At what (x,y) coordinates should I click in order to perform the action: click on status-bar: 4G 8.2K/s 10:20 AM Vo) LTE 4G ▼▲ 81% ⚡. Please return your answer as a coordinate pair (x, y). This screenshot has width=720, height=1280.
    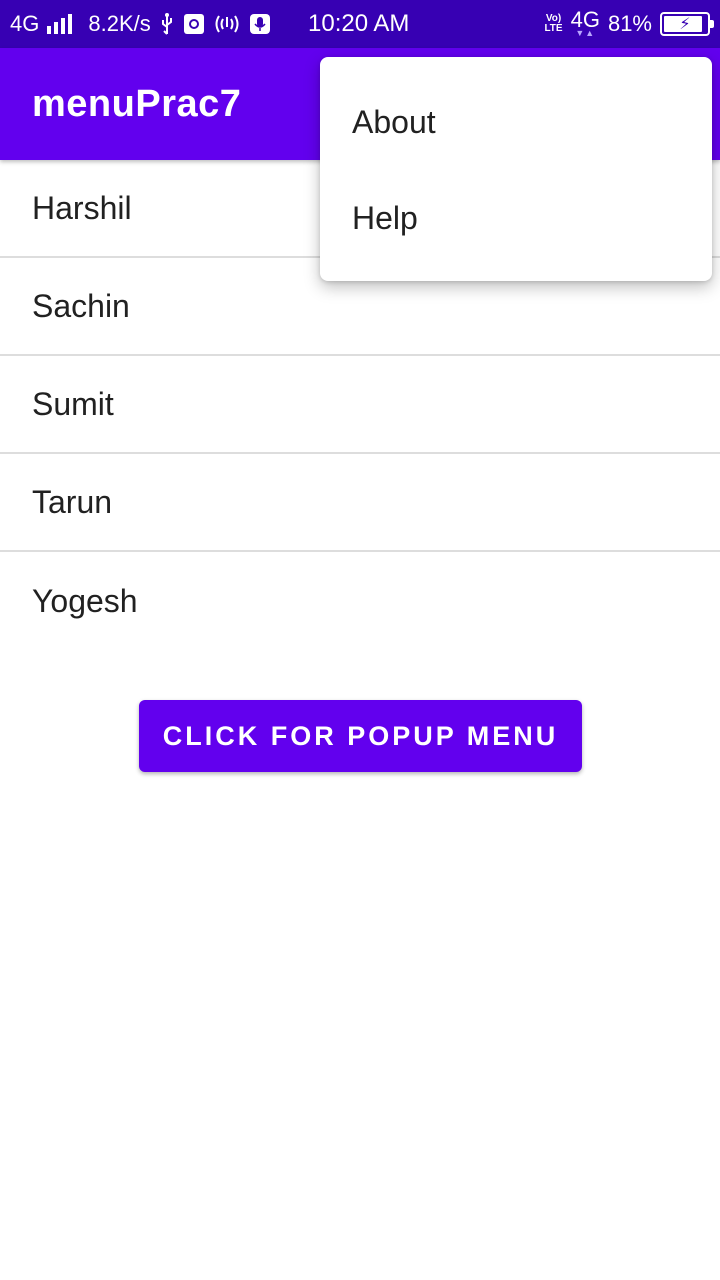
    Looking at the image, I should click on (360, 24).